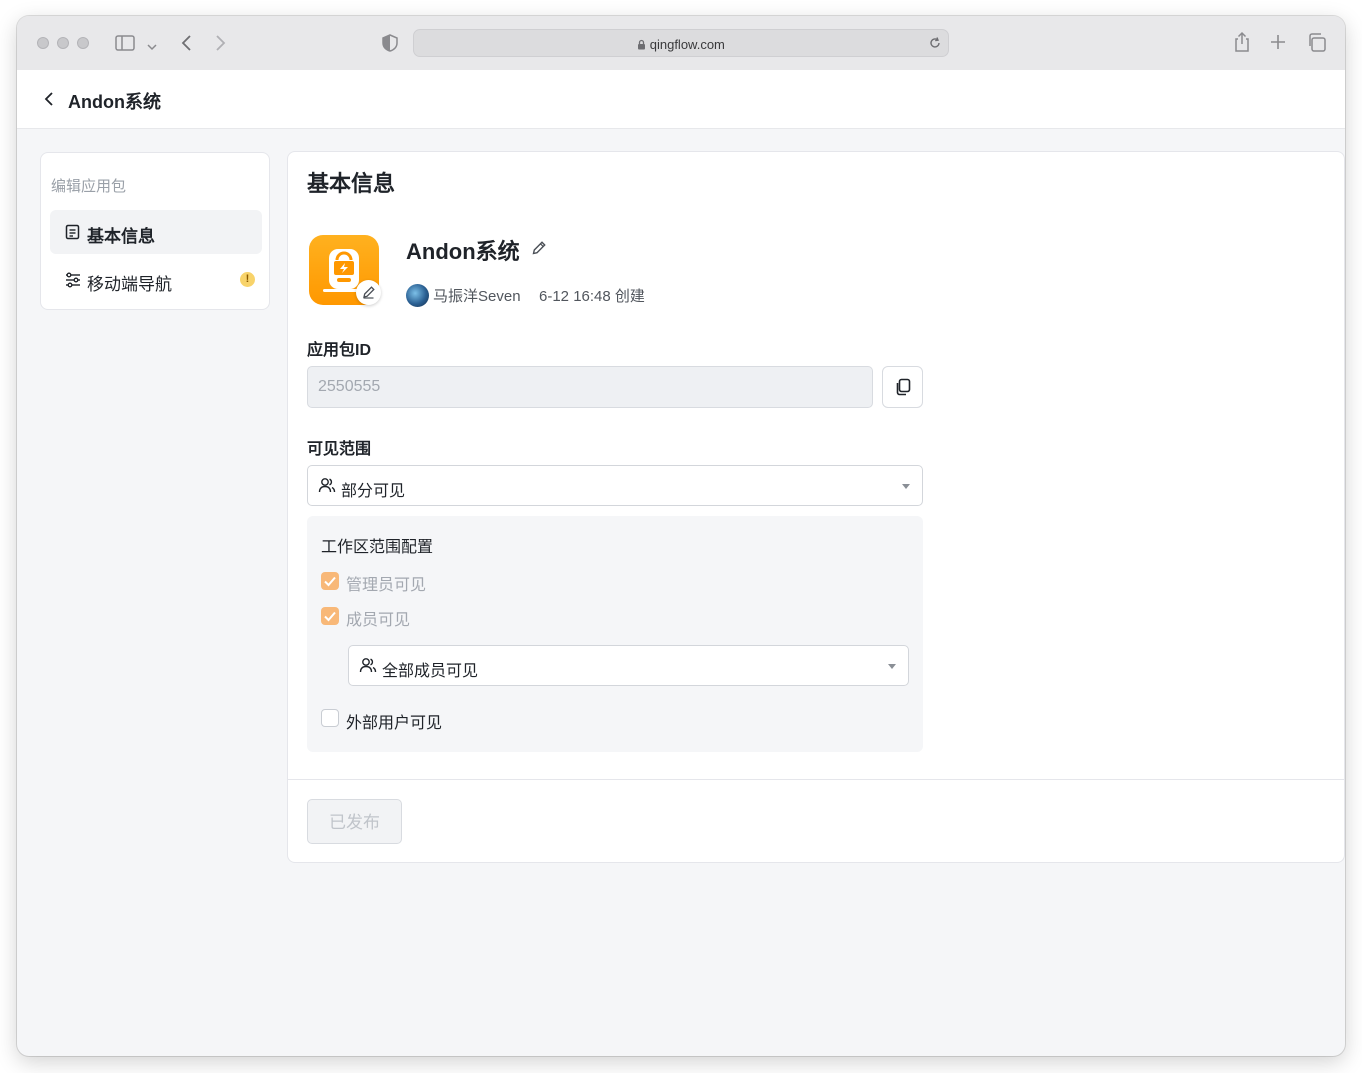 The image size is (1362, 1073). What do you see at coordinates (186, 45) in the screenshot?
I see `back-nav-icon` at bounding box center [186, 45].